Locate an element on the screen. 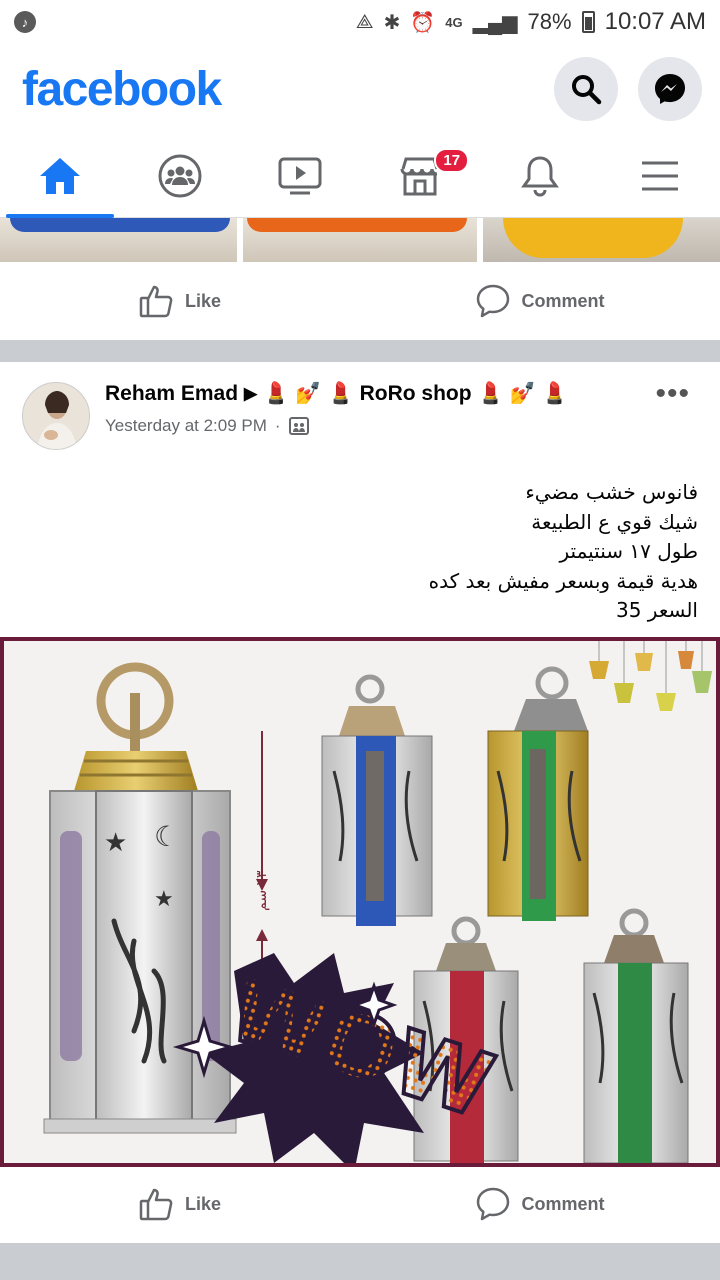 The image size is (720, 1280). status-bar: ♪ ⟁ ✱ ⏰ 4G ▂▄▆ 78% 10:07 AM is located at coordinates (360, 22).